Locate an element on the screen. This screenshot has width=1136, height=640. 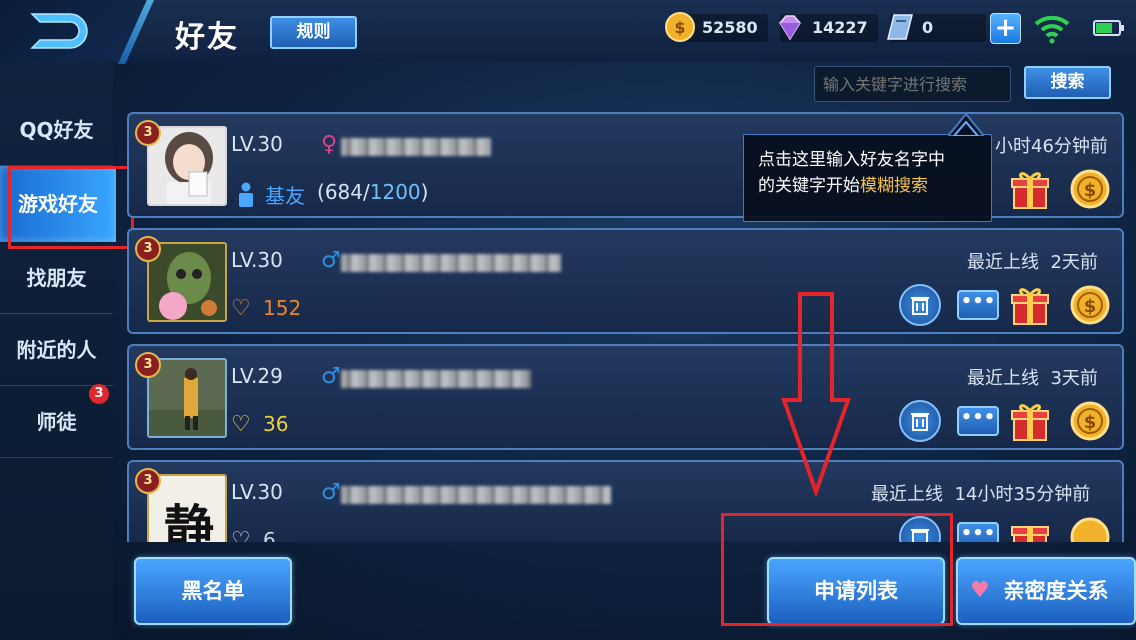
gold-coin-icon: $ is located at coordinates (680, 27).